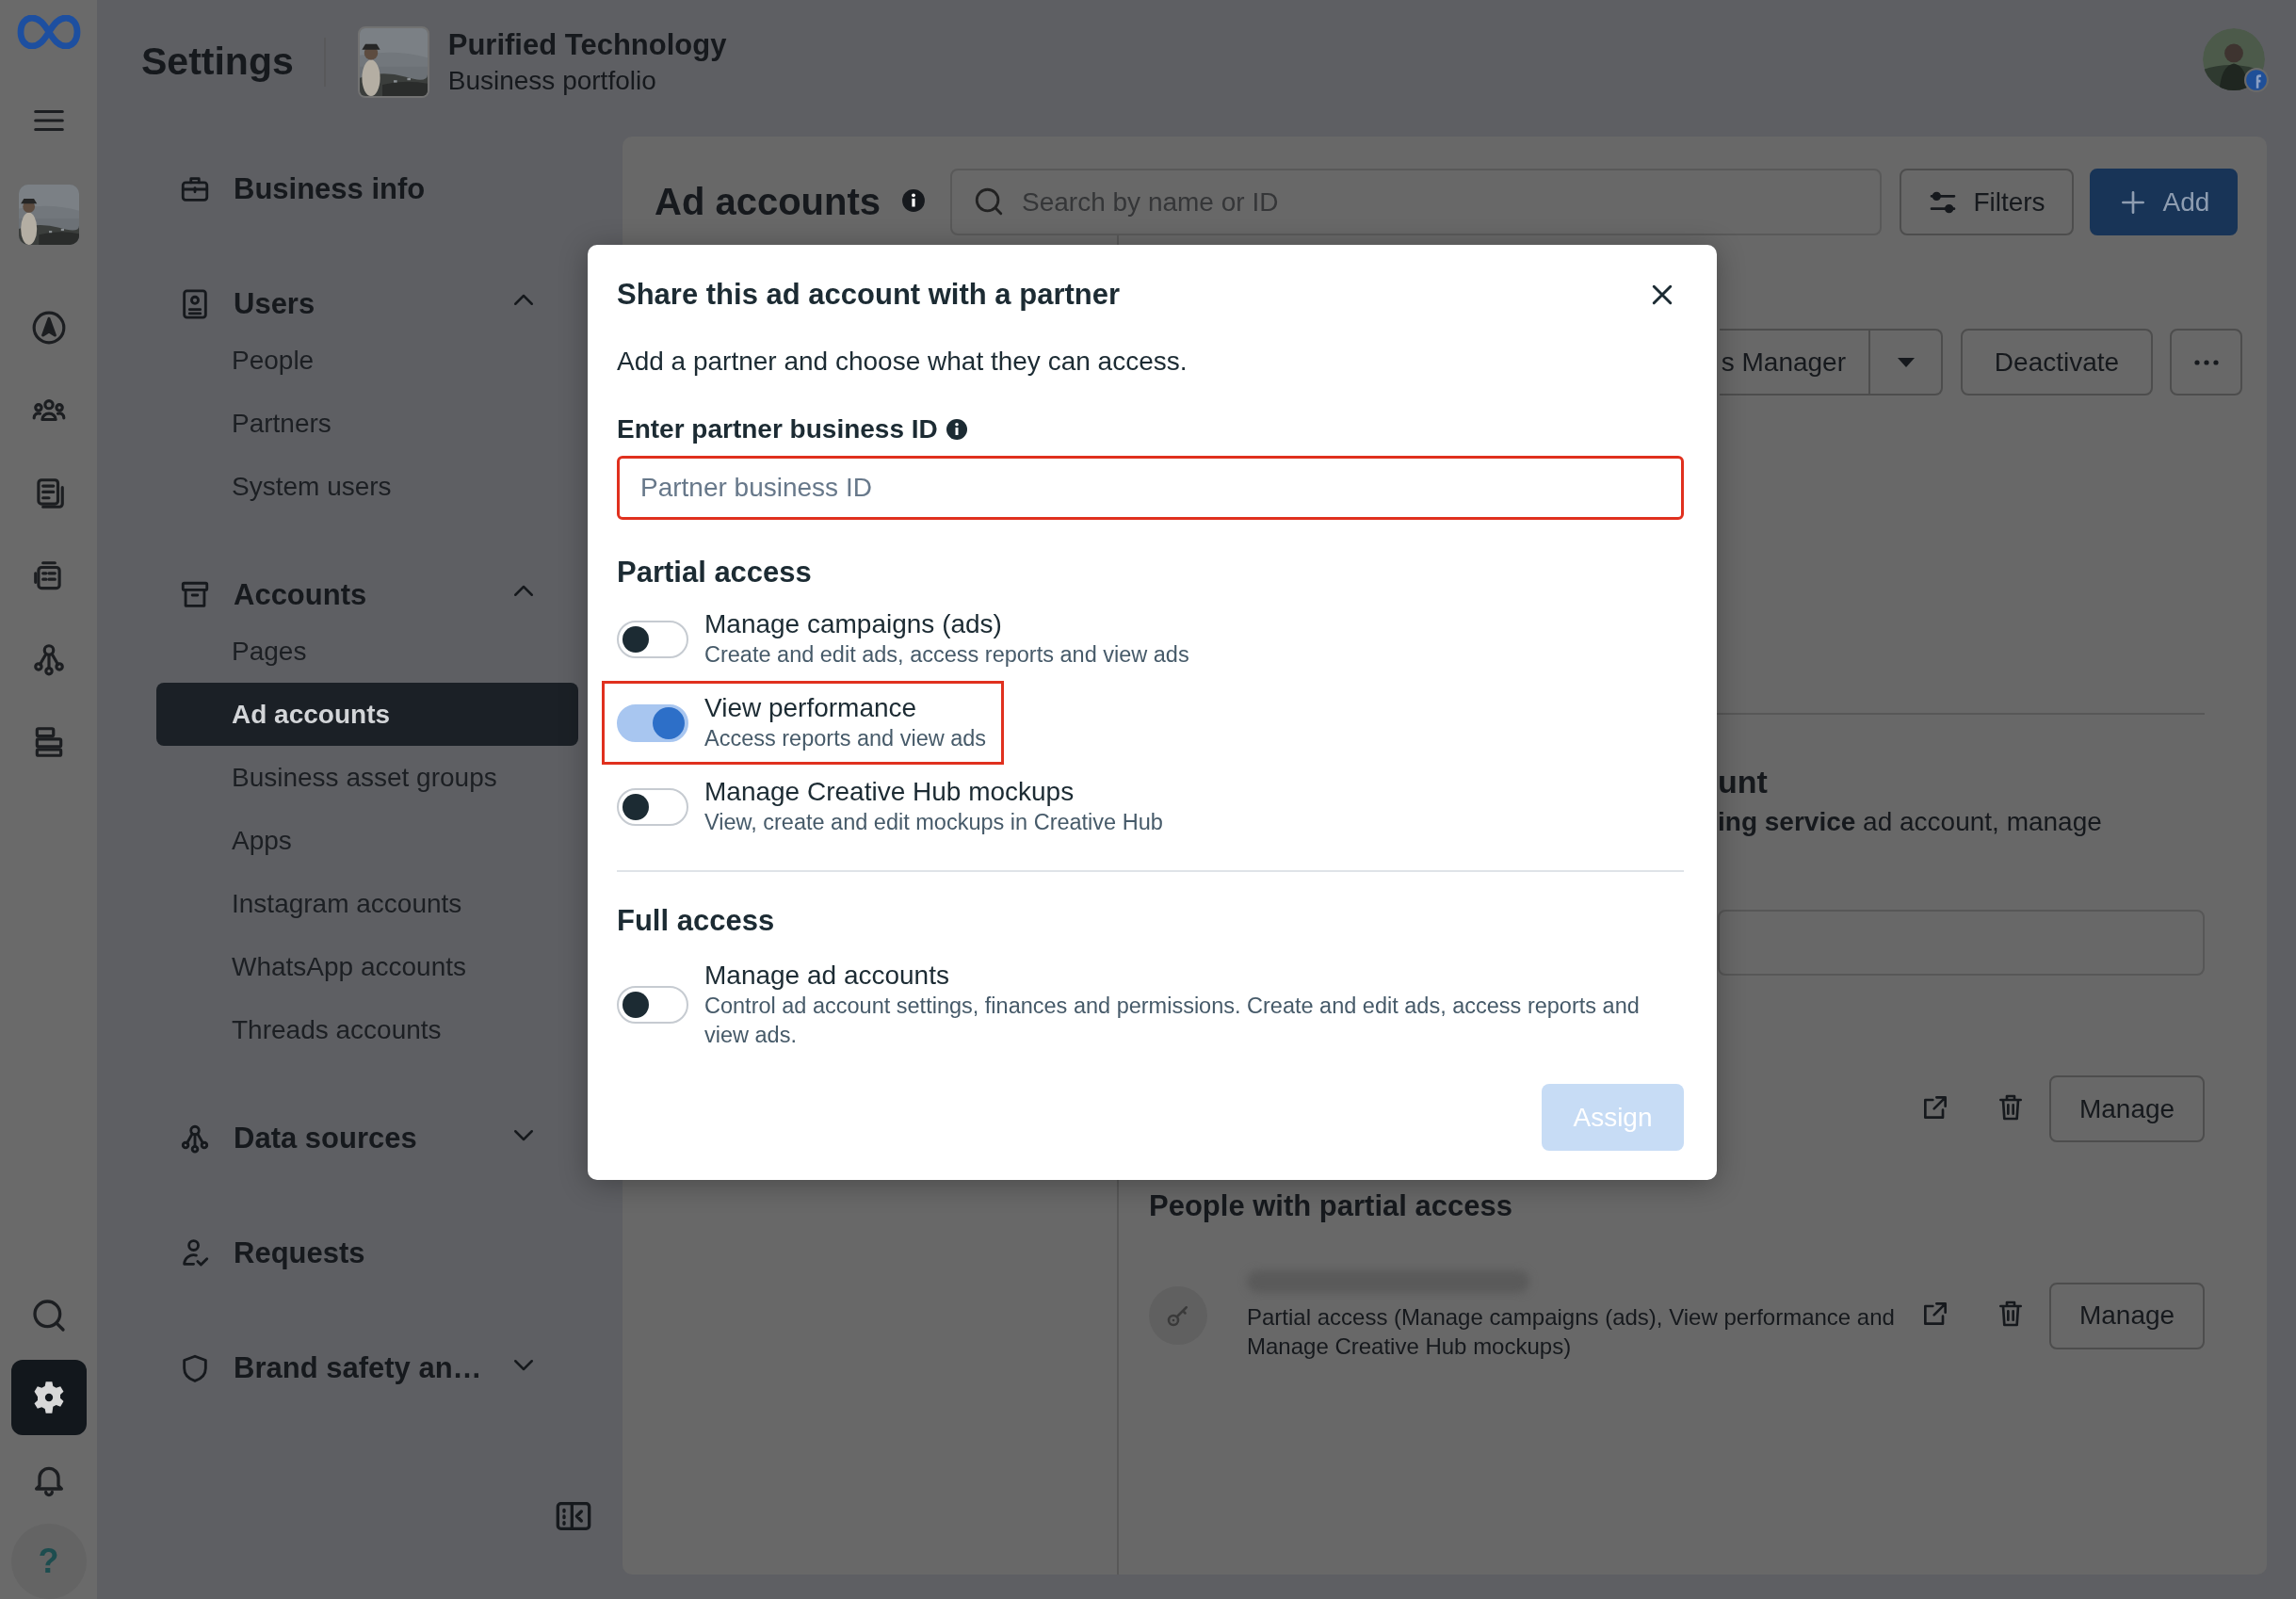 This screenshot has width=2296, height=1599. Describe the element at coordinates (195, 1139) in the screenshot. I see `network-icon` at that location.